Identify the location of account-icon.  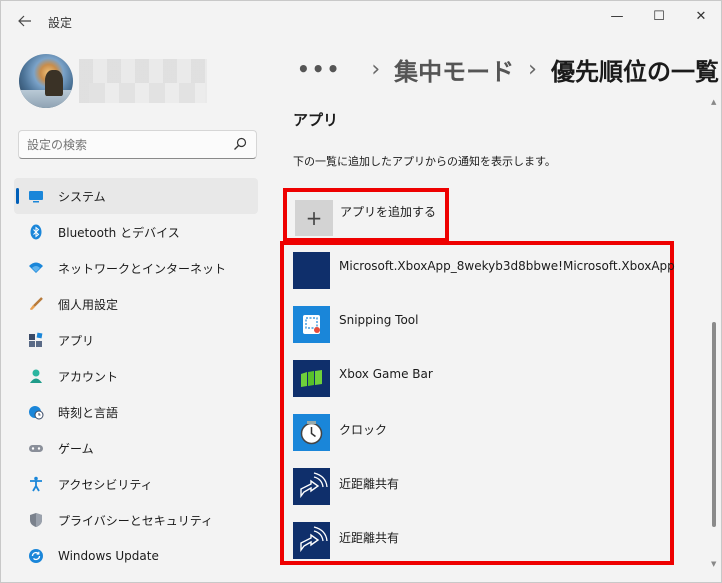
(36, 376).